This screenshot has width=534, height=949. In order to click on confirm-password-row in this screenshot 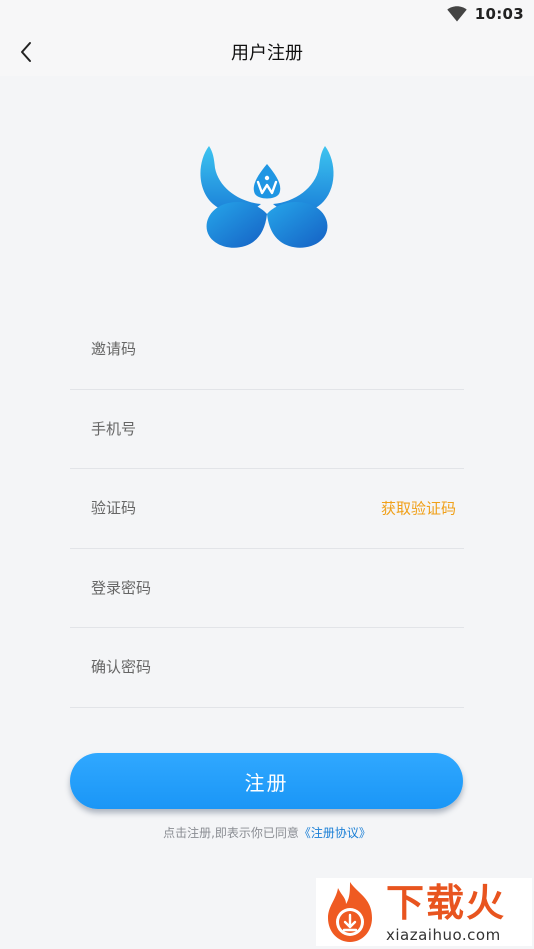, I will do `click(267, 668)`.